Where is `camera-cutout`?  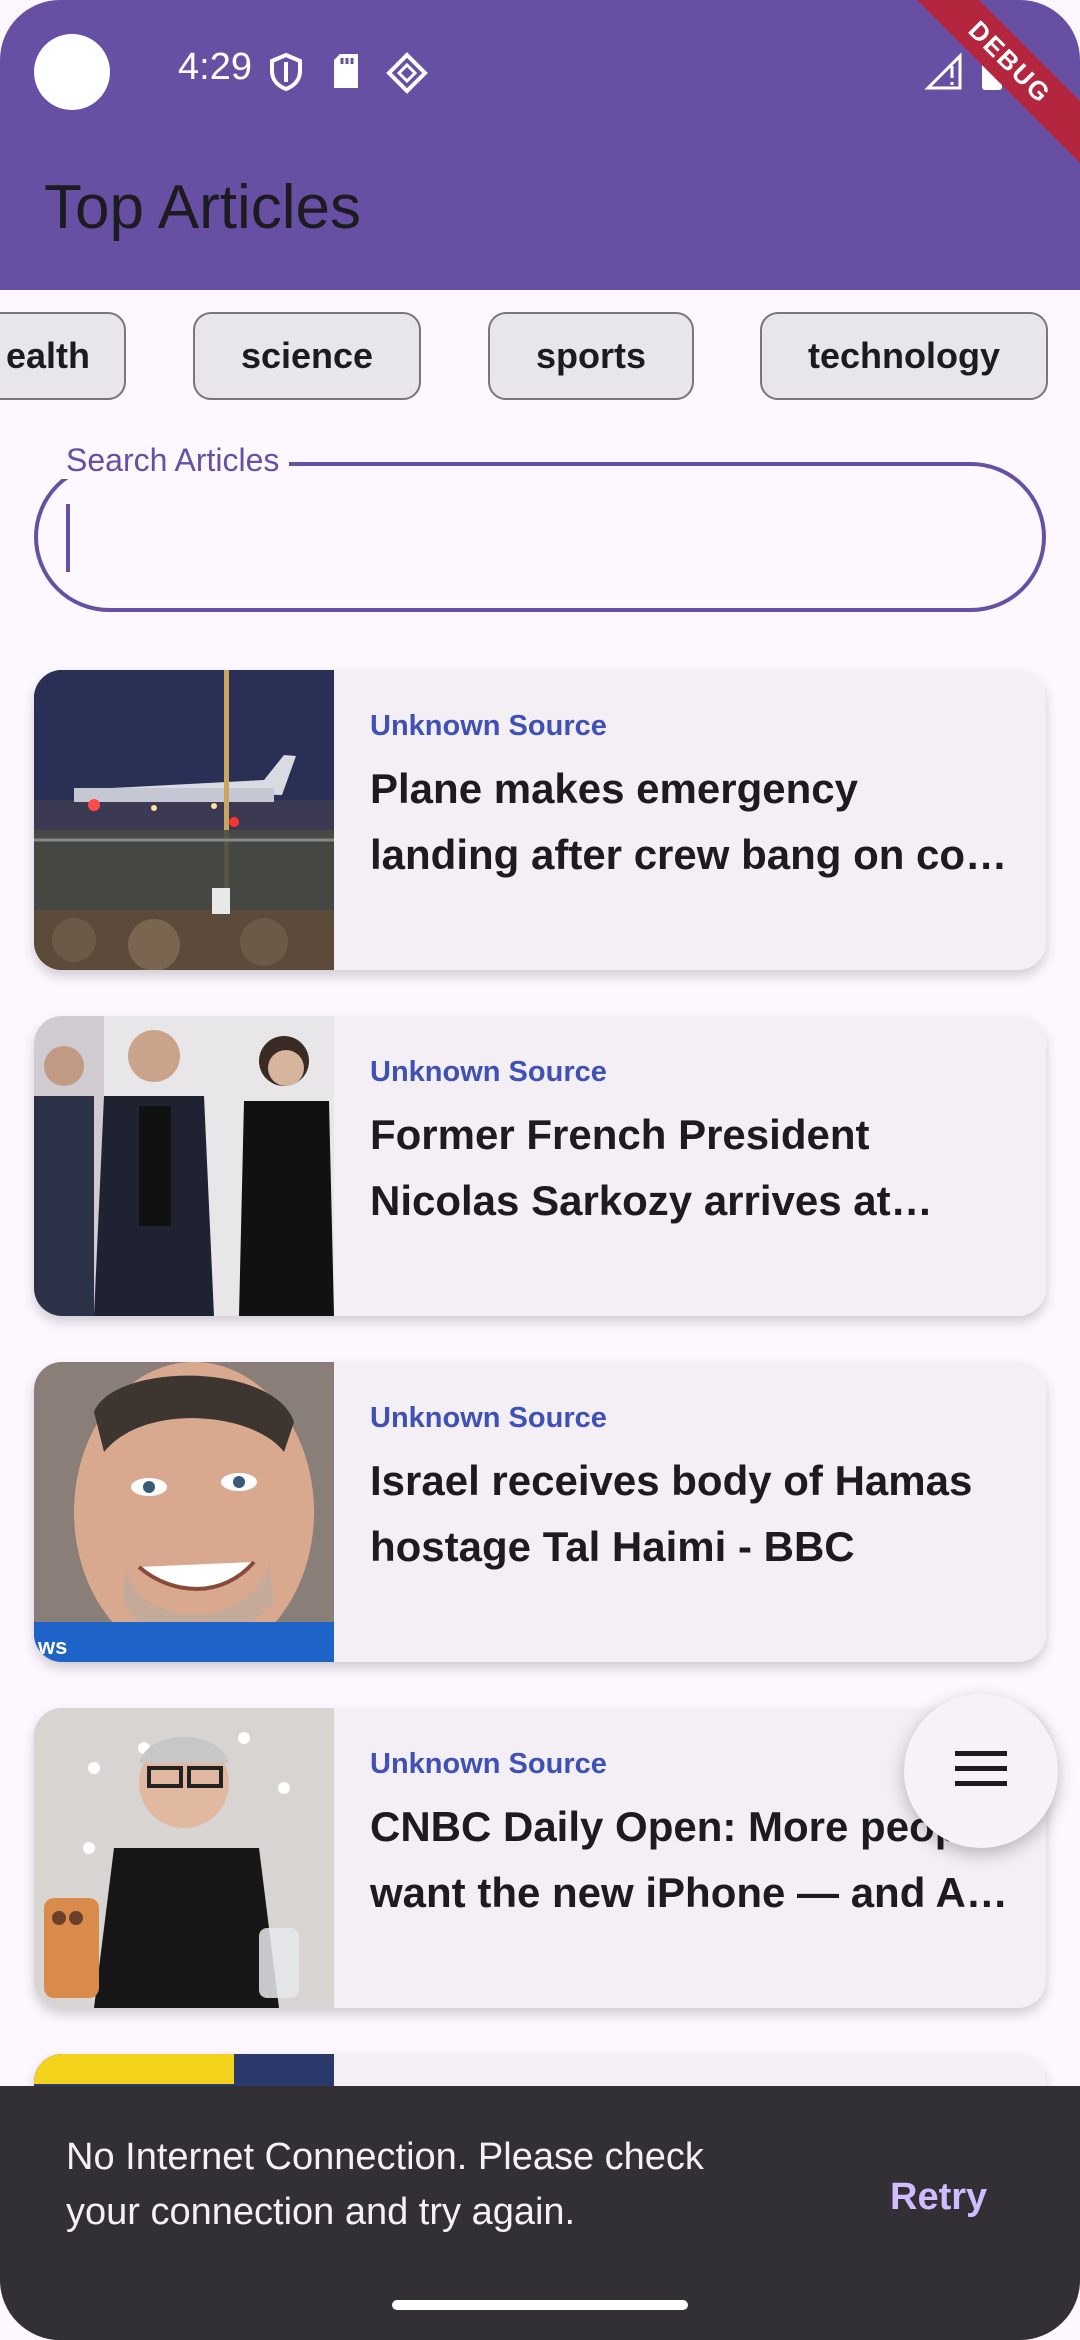
camera-cutout is located at coordinates (72, 72).